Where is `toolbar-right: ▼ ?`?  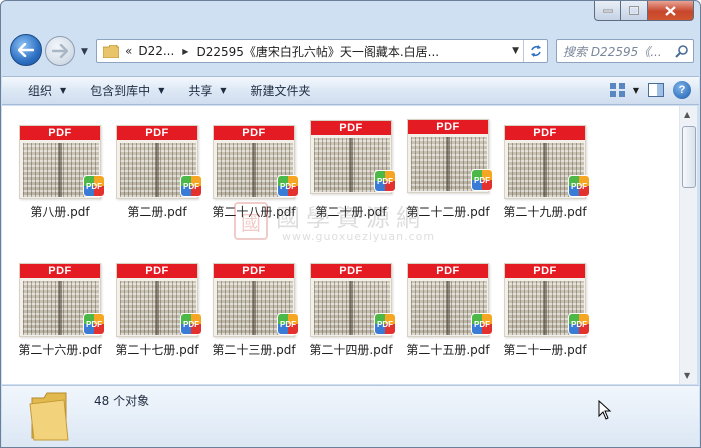
toolbar-right: ▼ ? is located at coordinates (650, 90).